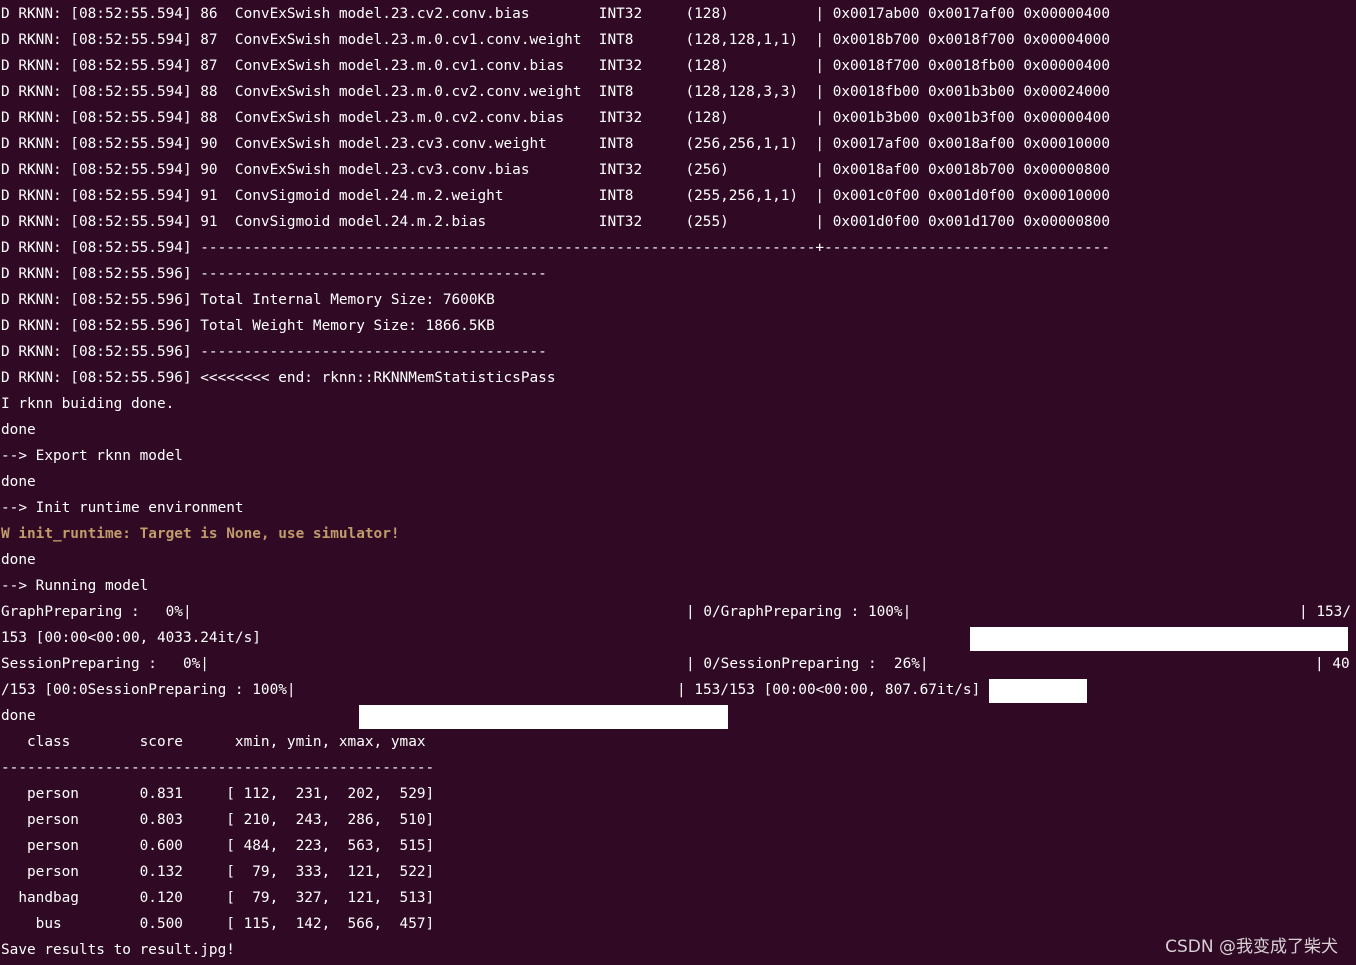 The height and width of the screenshot is (965, 1356). I want to click on running-model-step: --> Running model, so click(75, 586).